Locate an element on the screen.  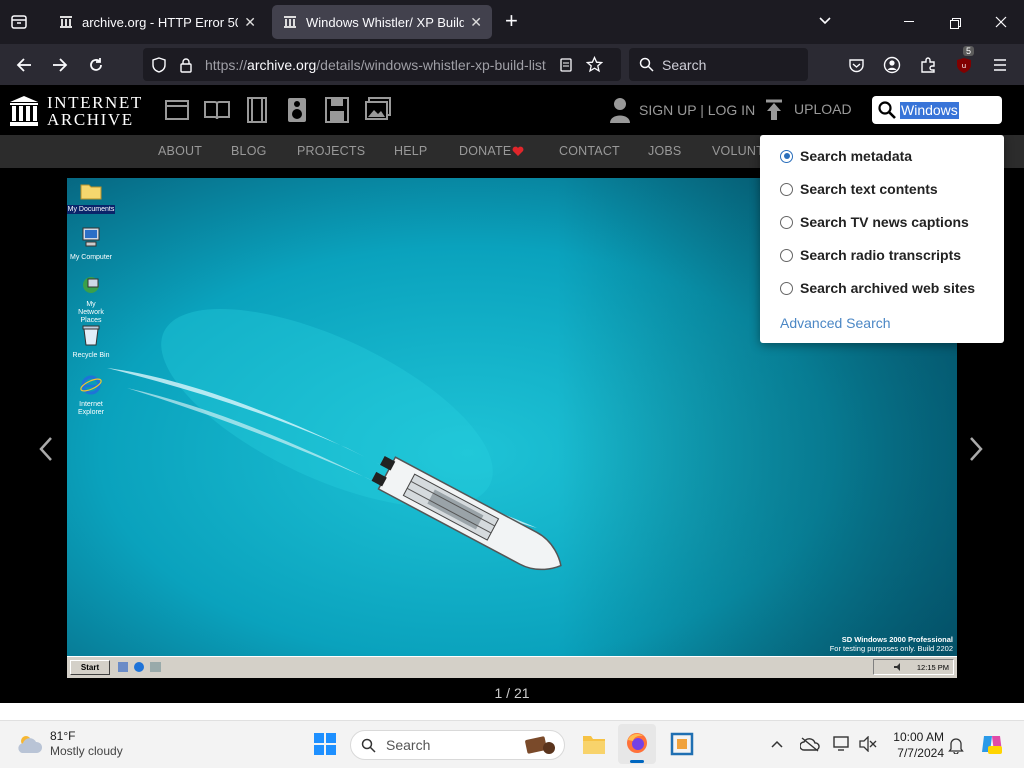
nav-donate: DONATE is located at coordinates (485, 151).